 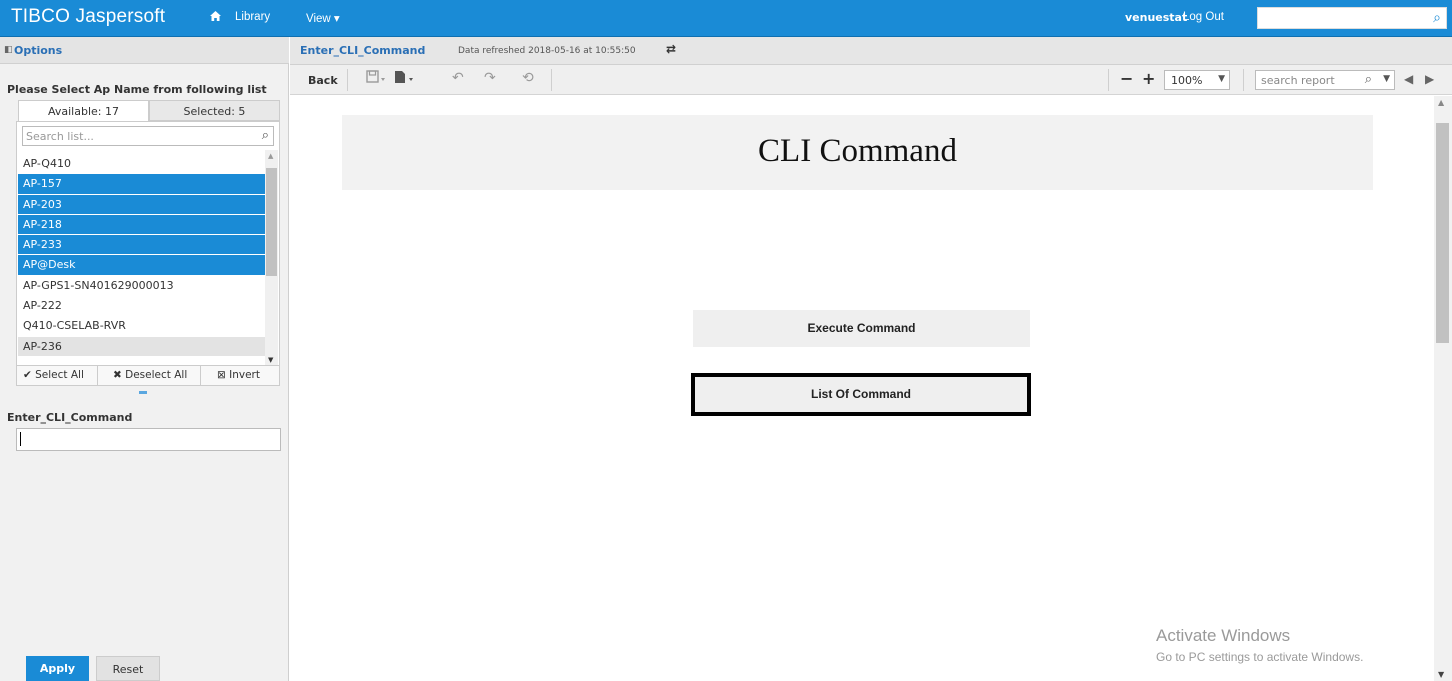 I want to click on global-search-input: ⌕, so click(x=1352, y=18).